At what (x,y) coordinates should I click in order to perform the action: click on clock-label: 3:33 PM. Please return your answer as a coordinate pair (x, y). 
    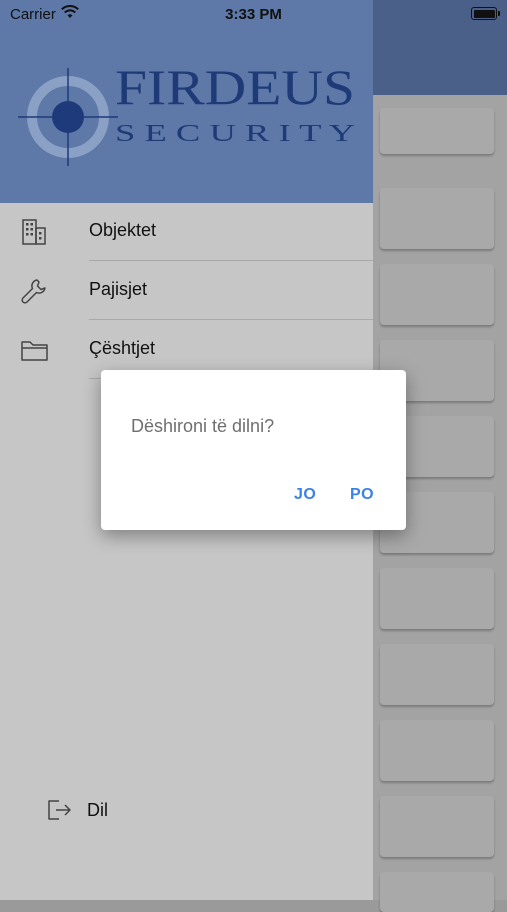
    Looking at the image, I should click on (253, 14).